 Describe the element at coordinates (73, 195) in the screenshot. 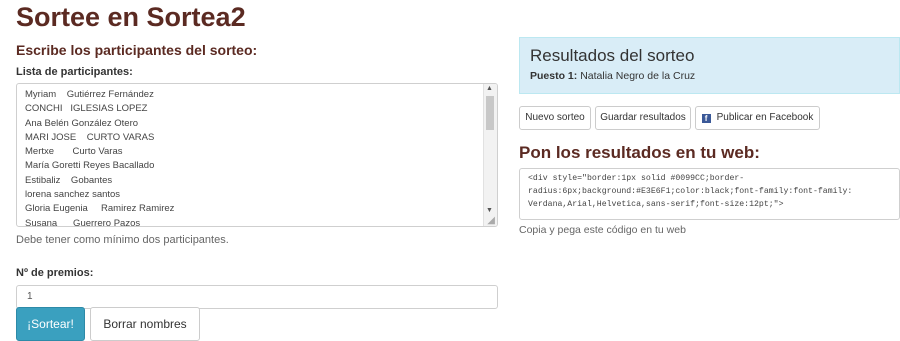

I see `participant-line: lorena sanchez santos` at that location.